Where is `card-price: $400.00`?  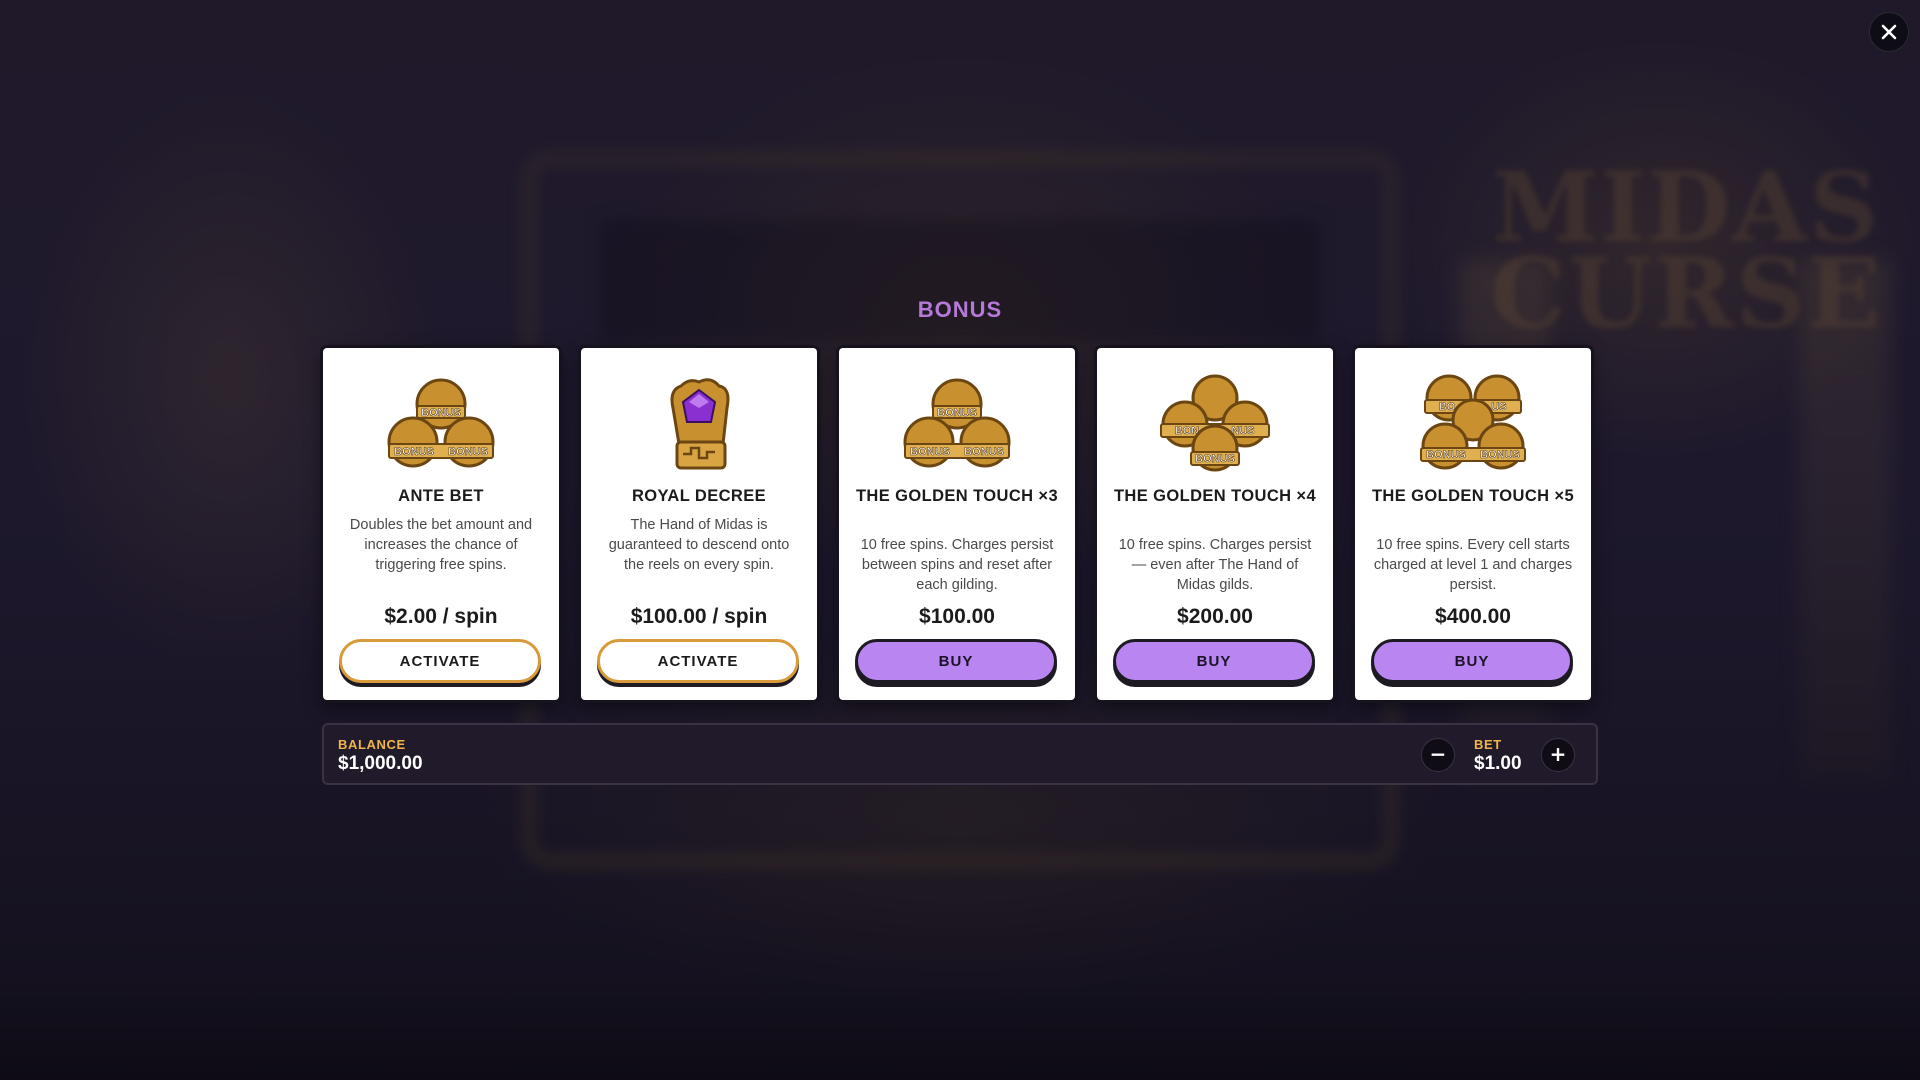
card-price: $400.00 is located at coordinates (1473, 616).